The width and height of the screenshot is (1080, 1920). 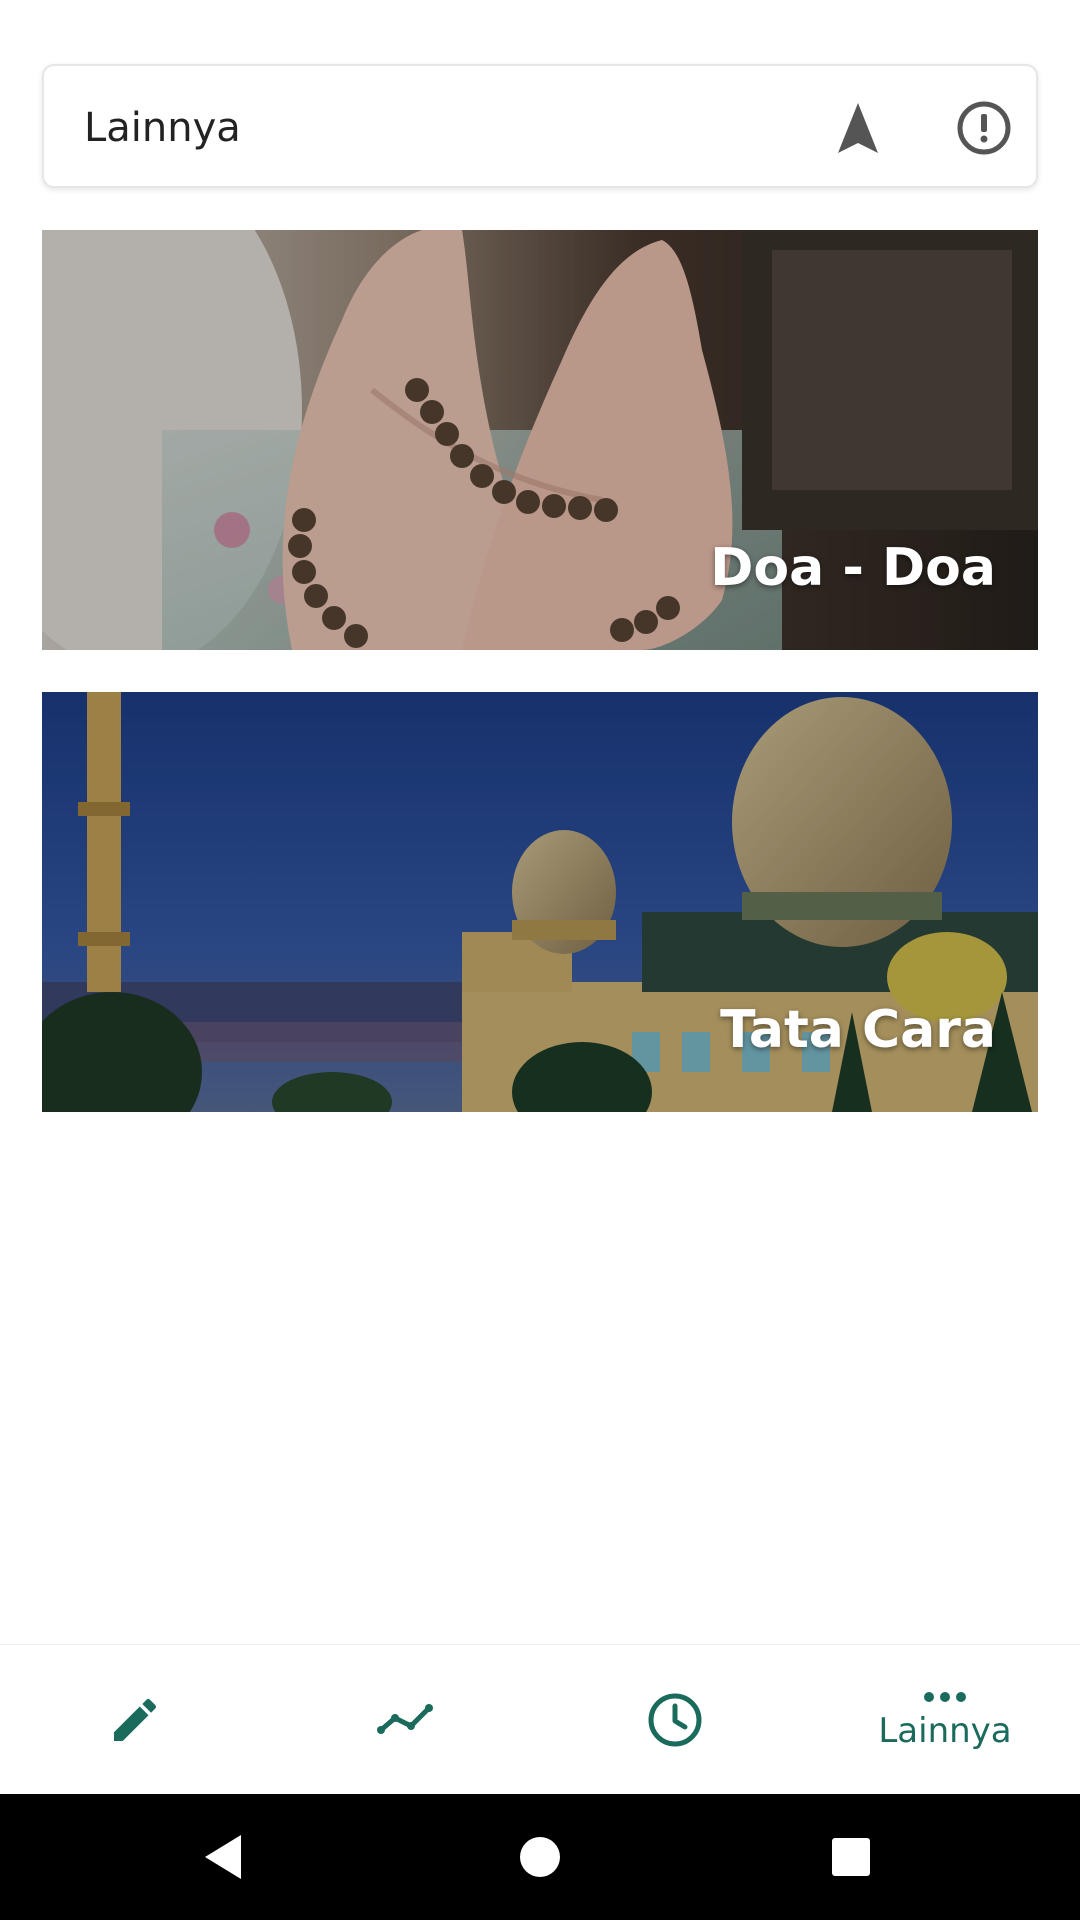 What do you see at coordinates (853, 568) in the screenshot?
I see `doa-banner-label: Doa - Doa` at bounding box center [853, 568].